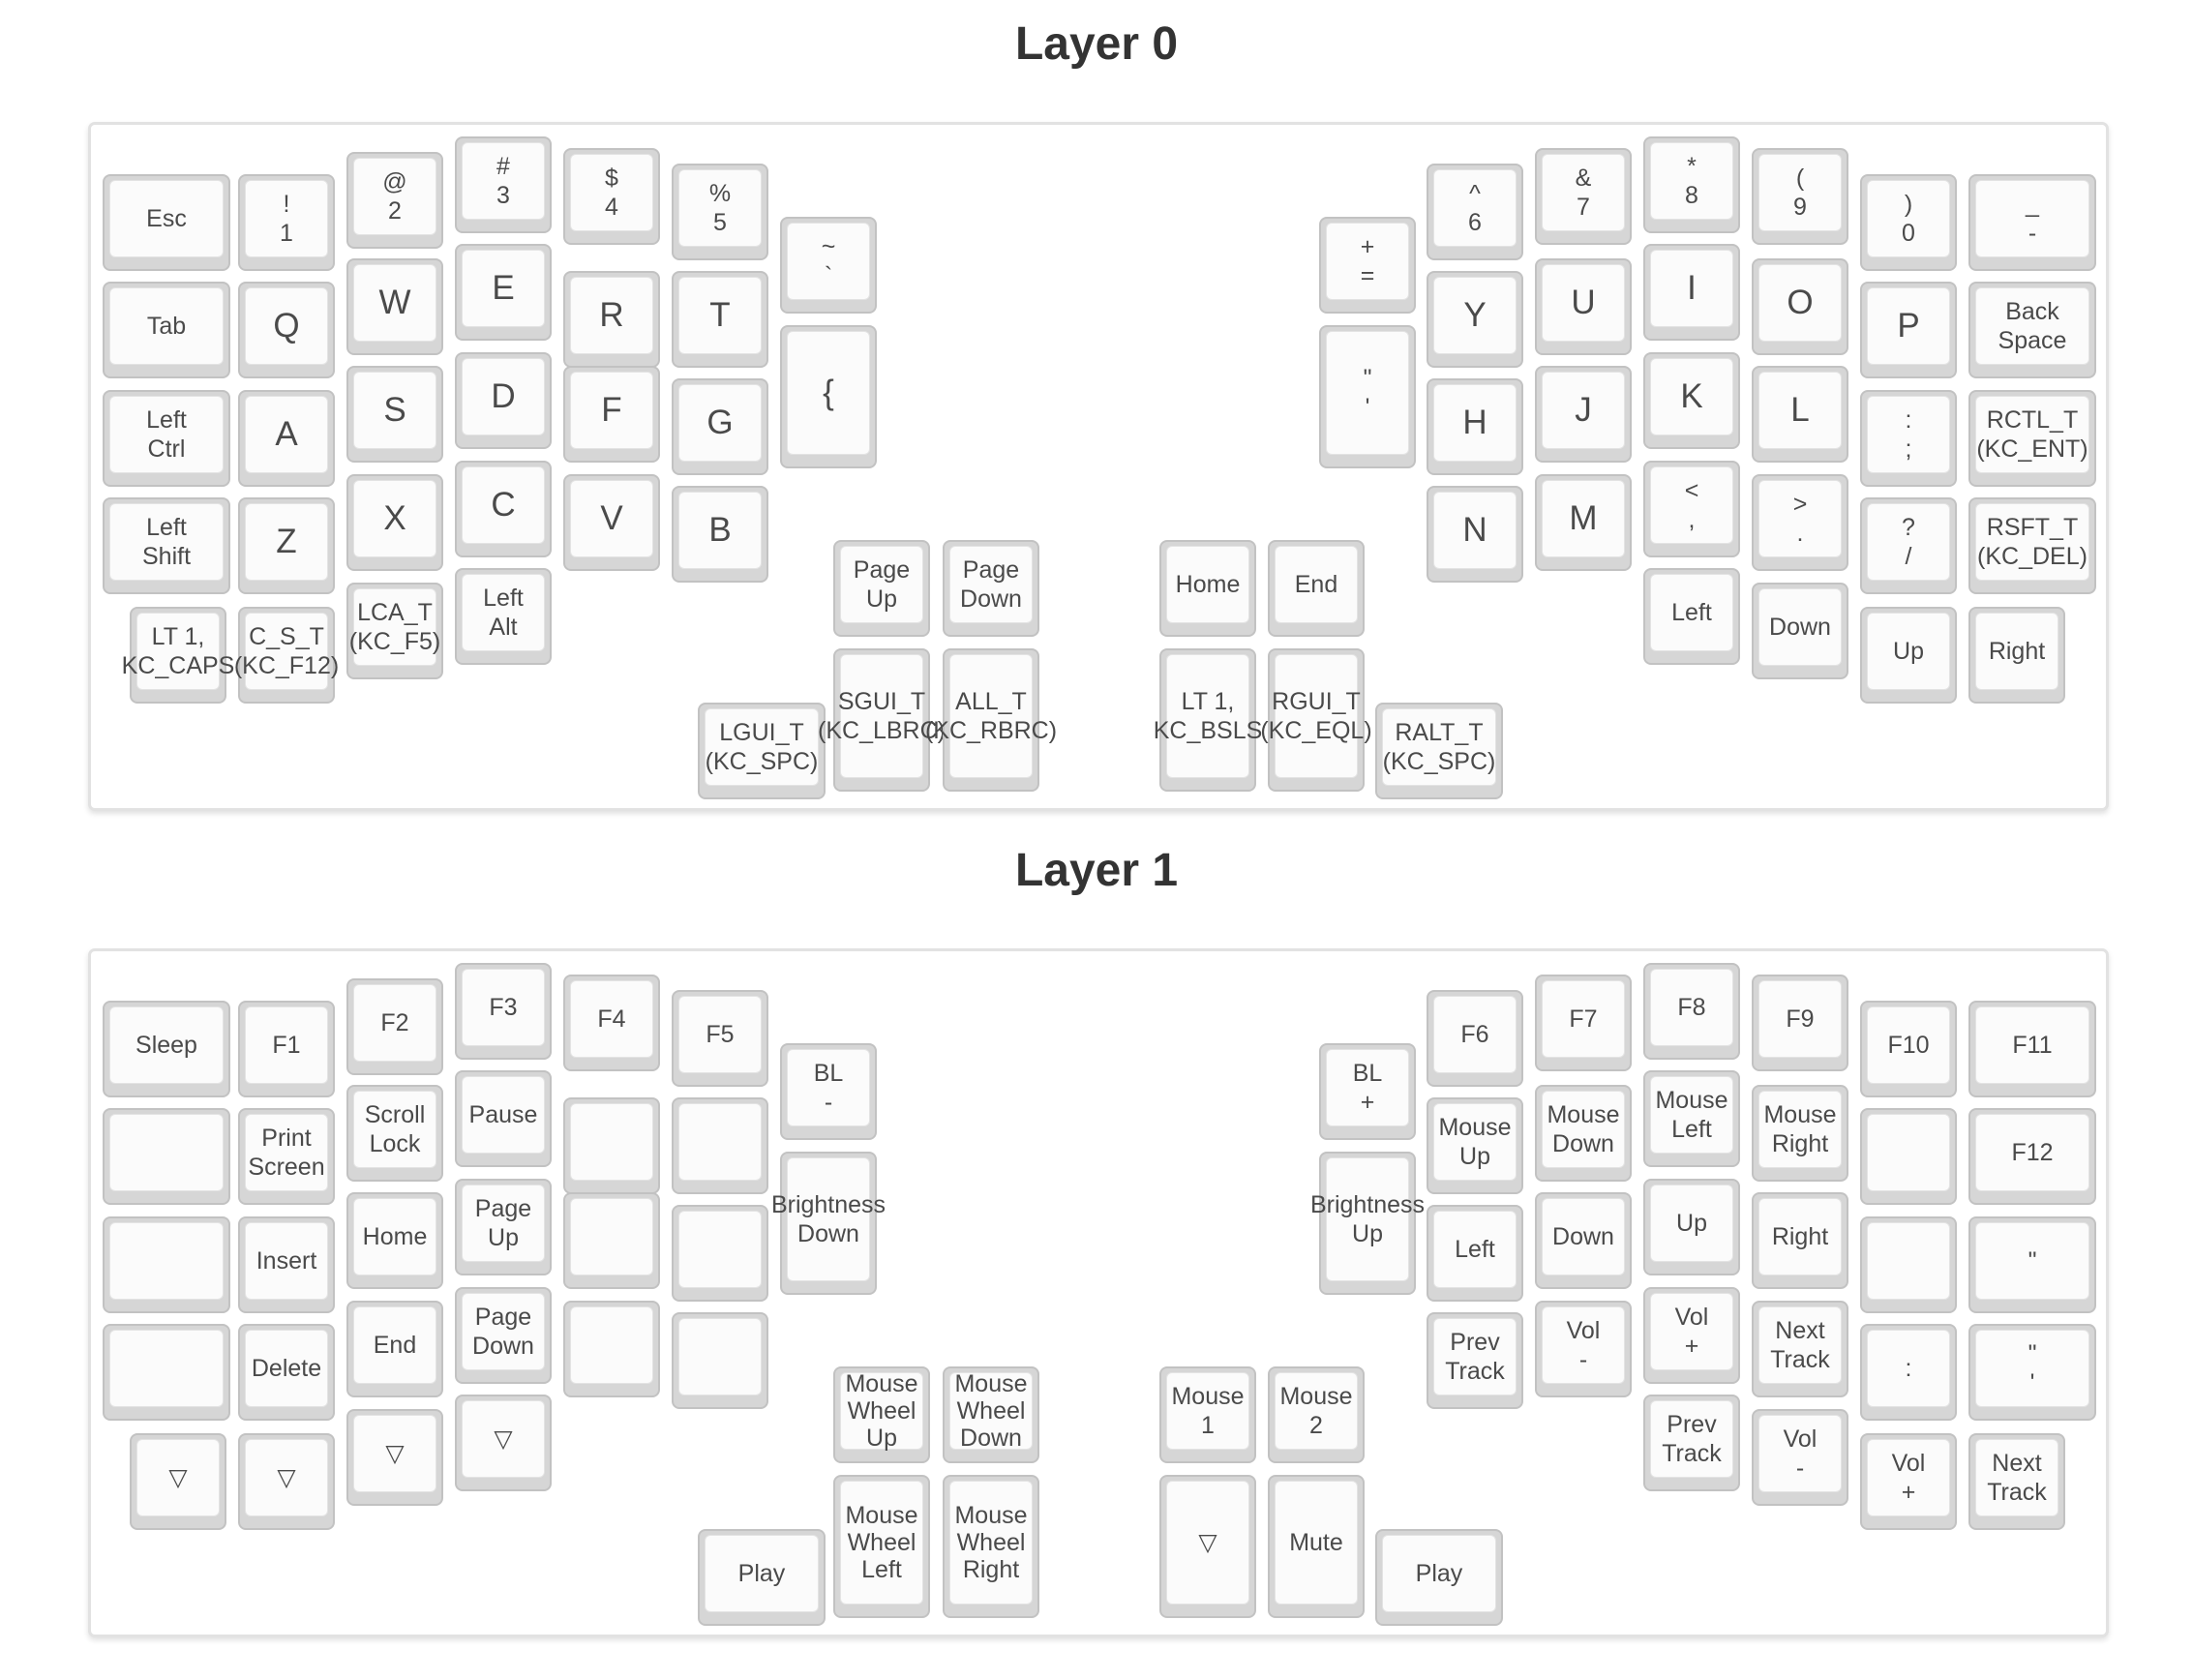 The height and width of the screenshot is (1680, 2193). What do you see at coordinates (1691, 509) in the screenshot?
I see `key: <,` at bounding box center [1691, 509].